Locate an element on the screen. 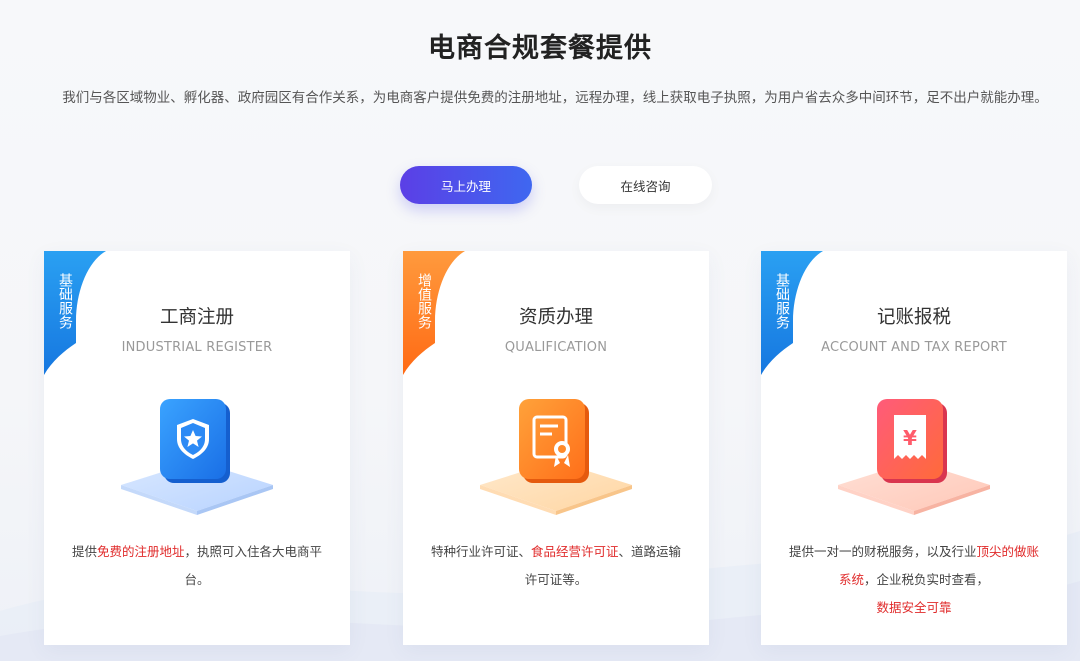  page-title: 电商合规套餐提供 is located at coordinates (540, 48).